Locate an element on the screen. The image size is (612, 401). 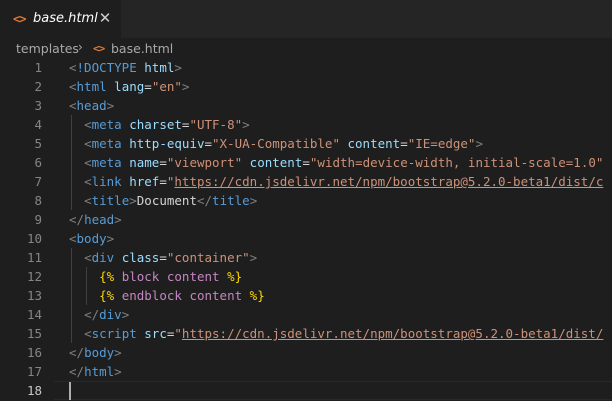
line-number: 11 is located at coordinates (34, 257).